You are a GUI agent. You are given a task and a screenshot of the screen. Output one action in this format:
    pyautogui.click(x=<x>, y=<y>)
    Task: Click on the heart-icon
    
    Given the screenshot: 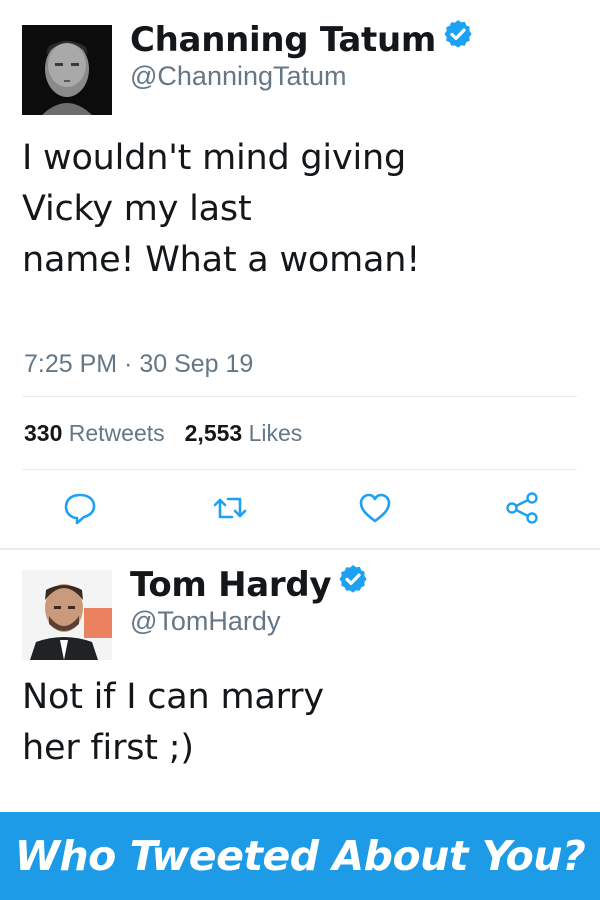 What is the action you would take?
    pyautogui.click(x=375, y=508)
    